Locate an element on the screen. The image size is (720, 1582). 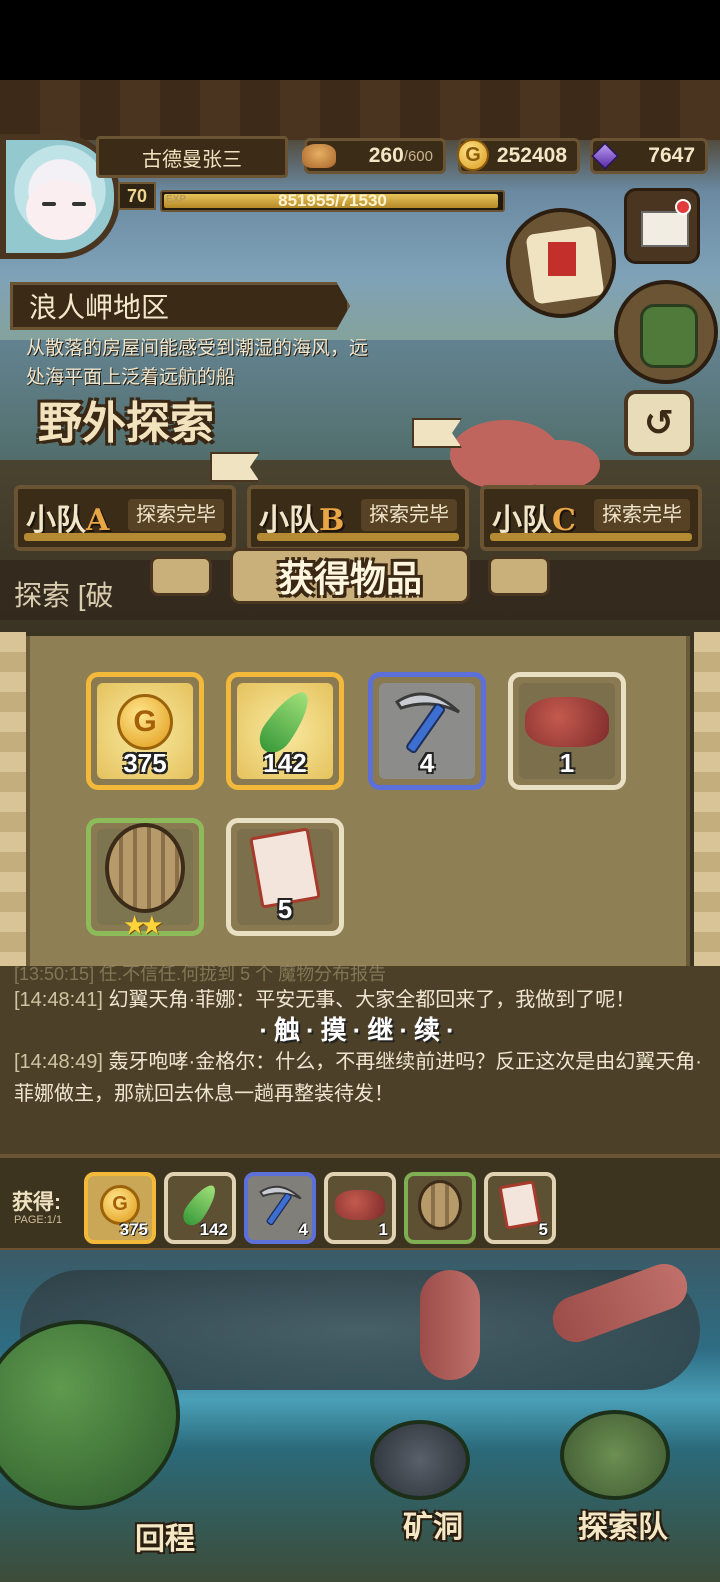
bread-icon is located at coordinates (319, 156).